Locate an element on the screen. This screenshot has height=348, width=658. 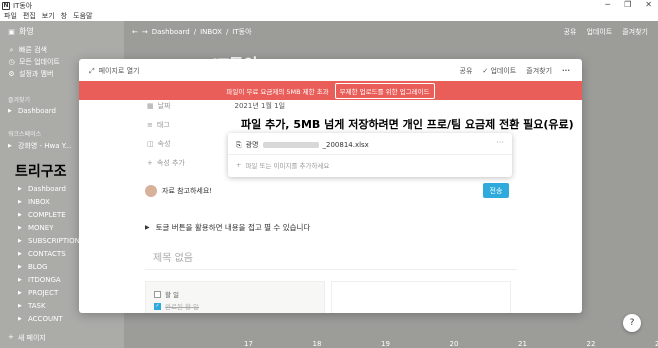
sidebar-item-label: BLOG is located at coordinates (38, 267).